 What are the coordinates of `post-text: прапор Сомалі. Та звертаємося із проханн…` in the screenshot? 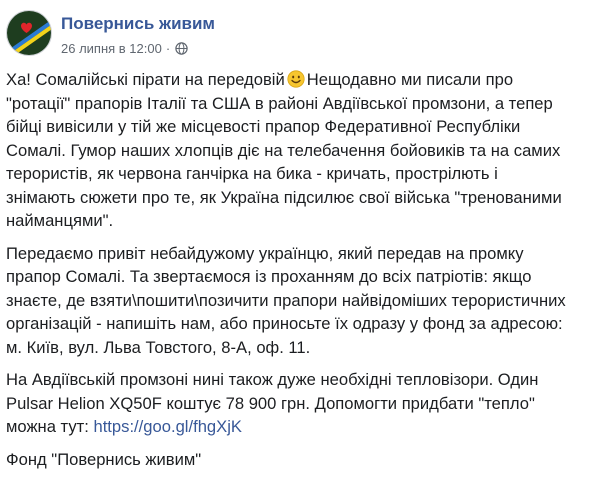 It's located at (269, 276).